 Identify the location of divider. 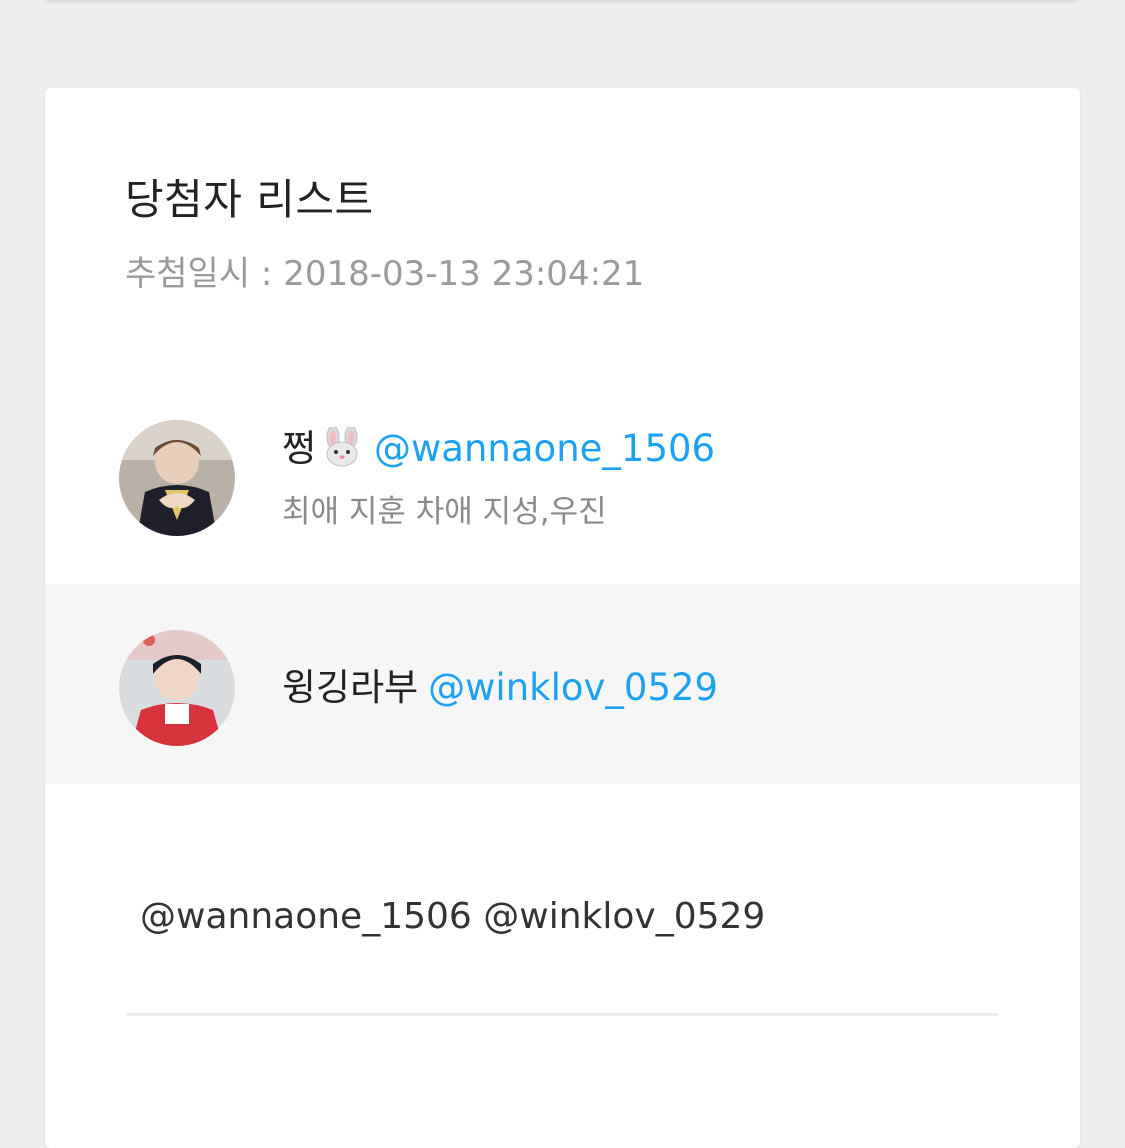
(562, 1014).